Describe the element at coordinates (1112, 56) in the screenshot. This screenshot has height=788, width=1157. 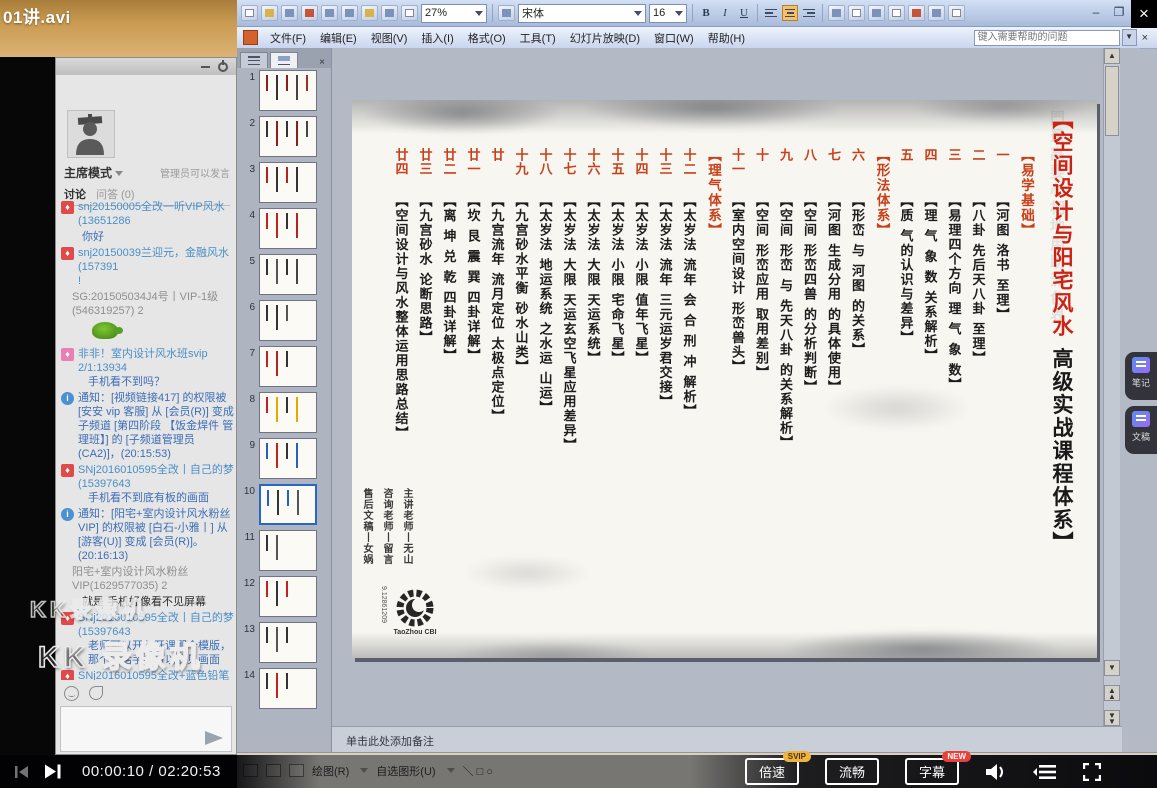
I see `scroll-up-icon: ▲` at that location.